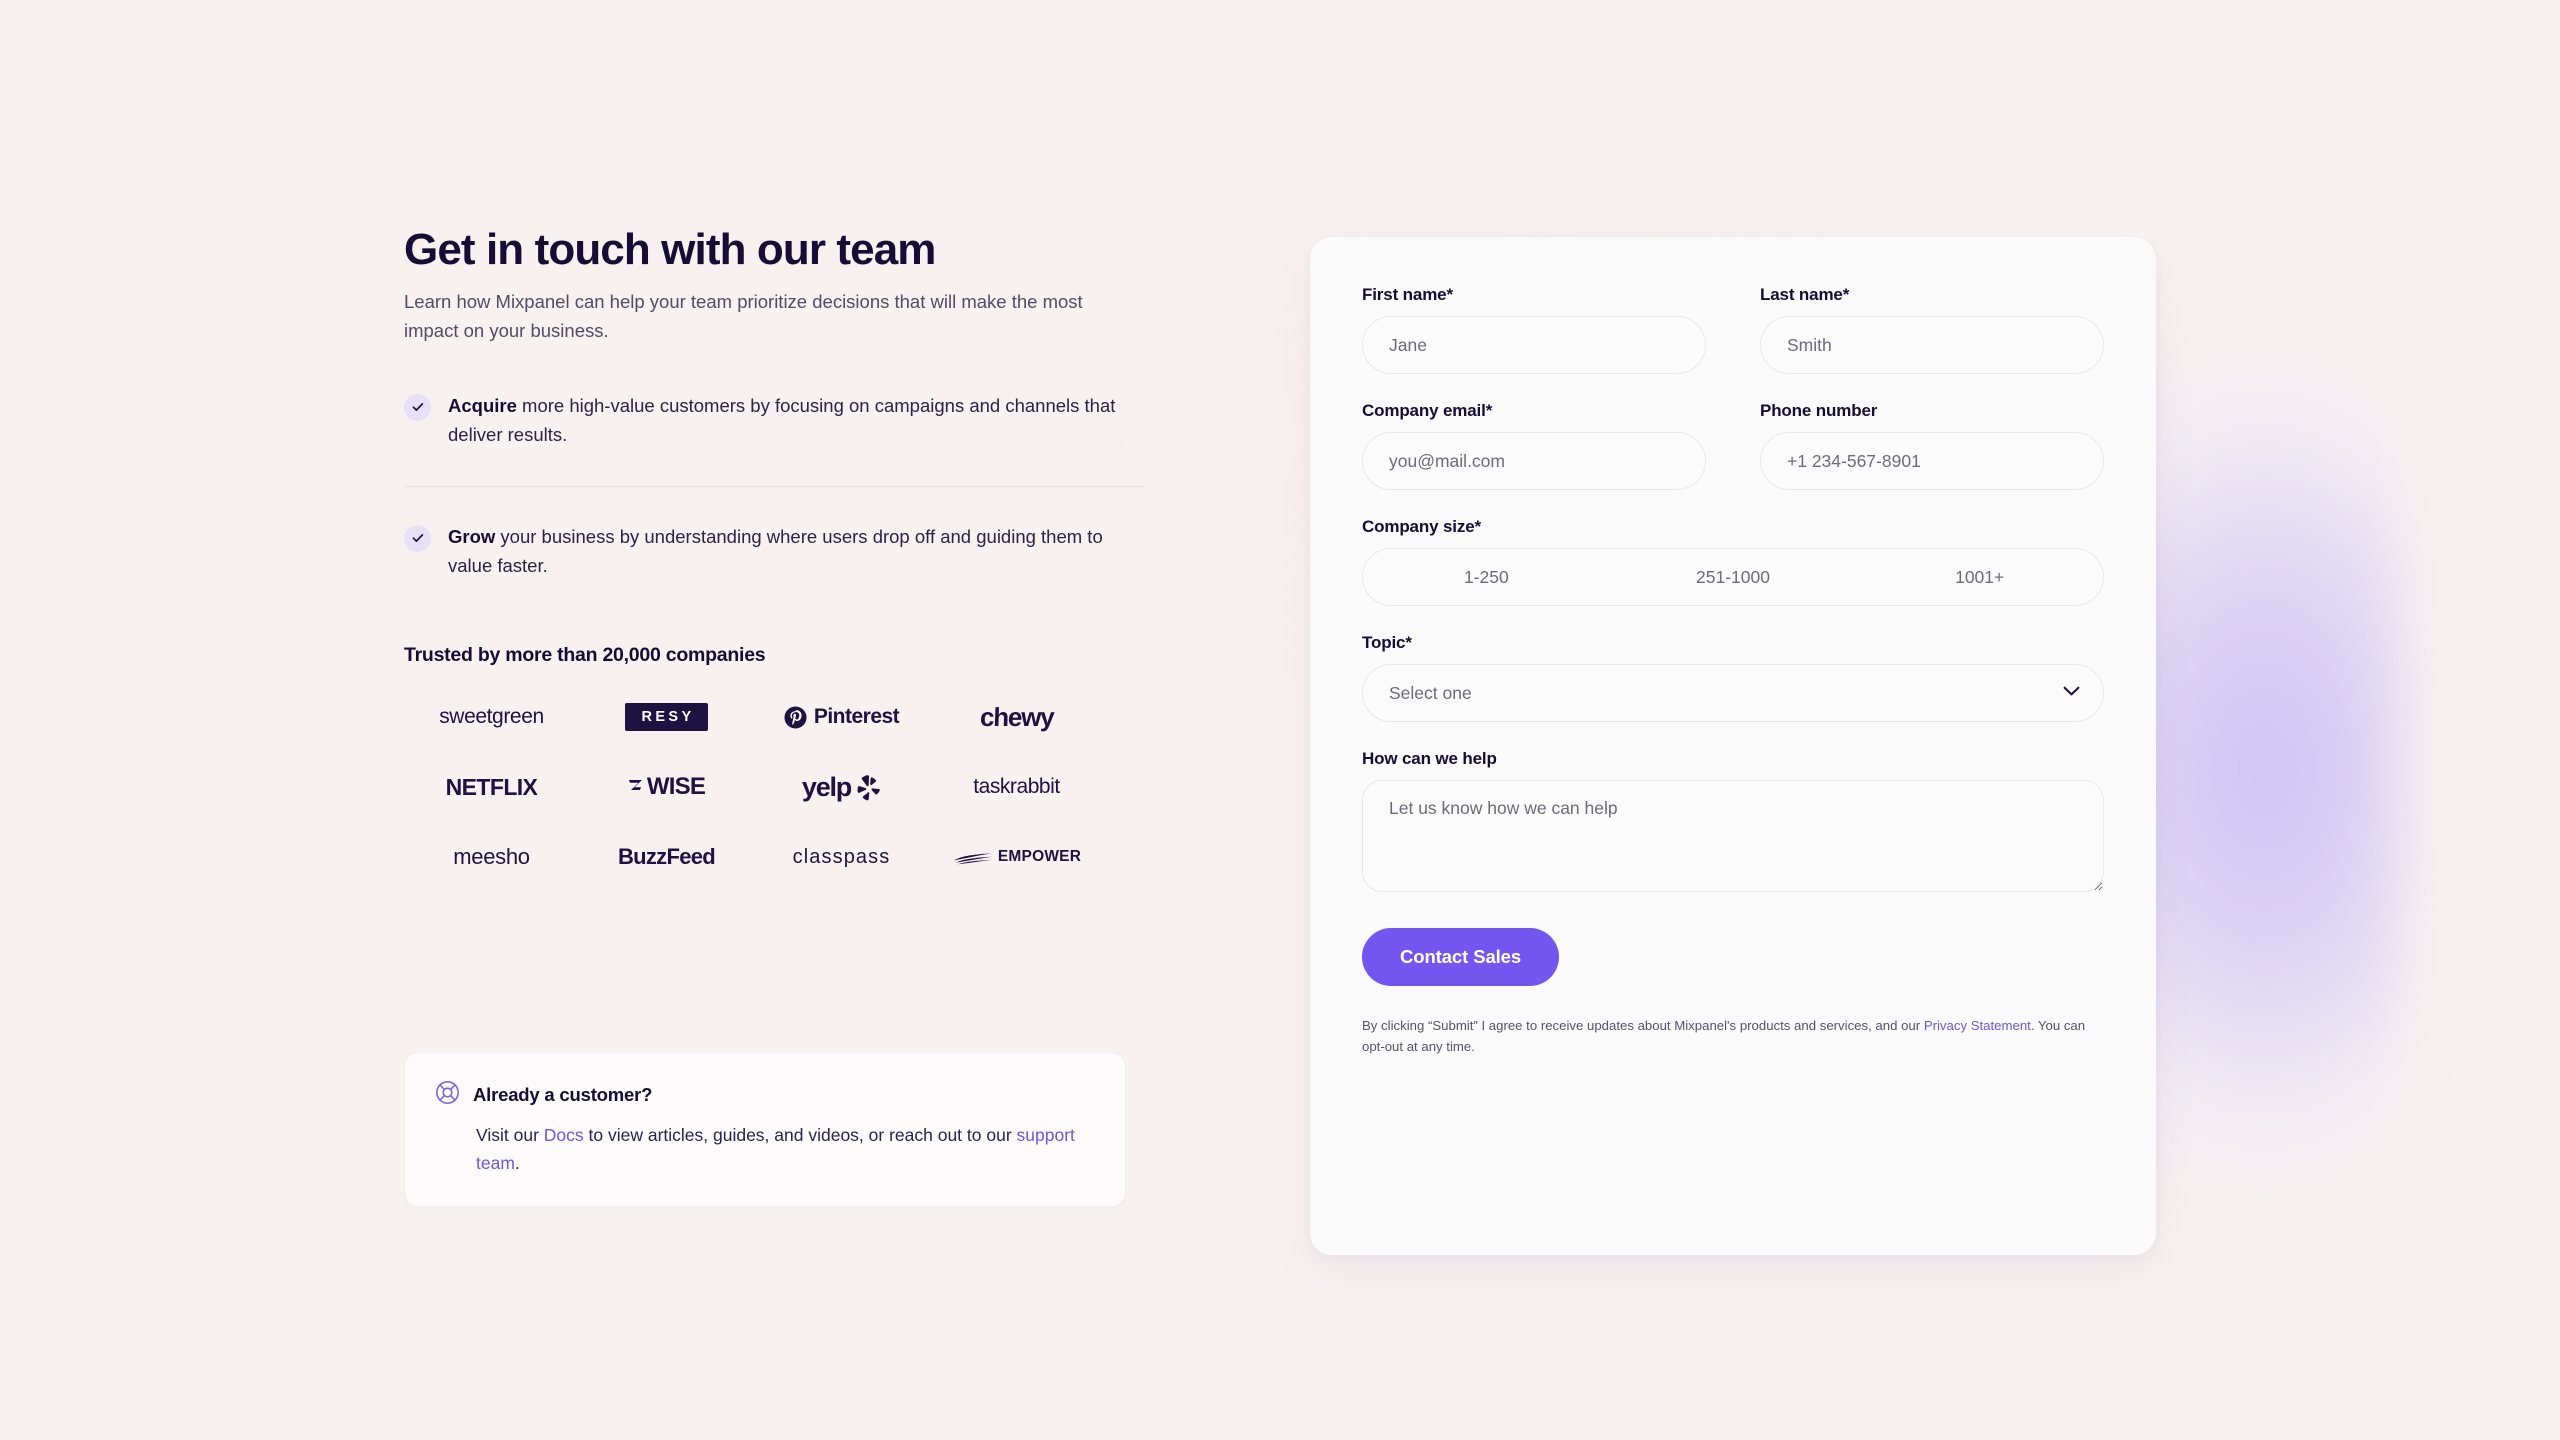 The width and height of the screenshot is (2560, 1440). I want to click on company-email-field-group: Company email*, so click(1534, 445).